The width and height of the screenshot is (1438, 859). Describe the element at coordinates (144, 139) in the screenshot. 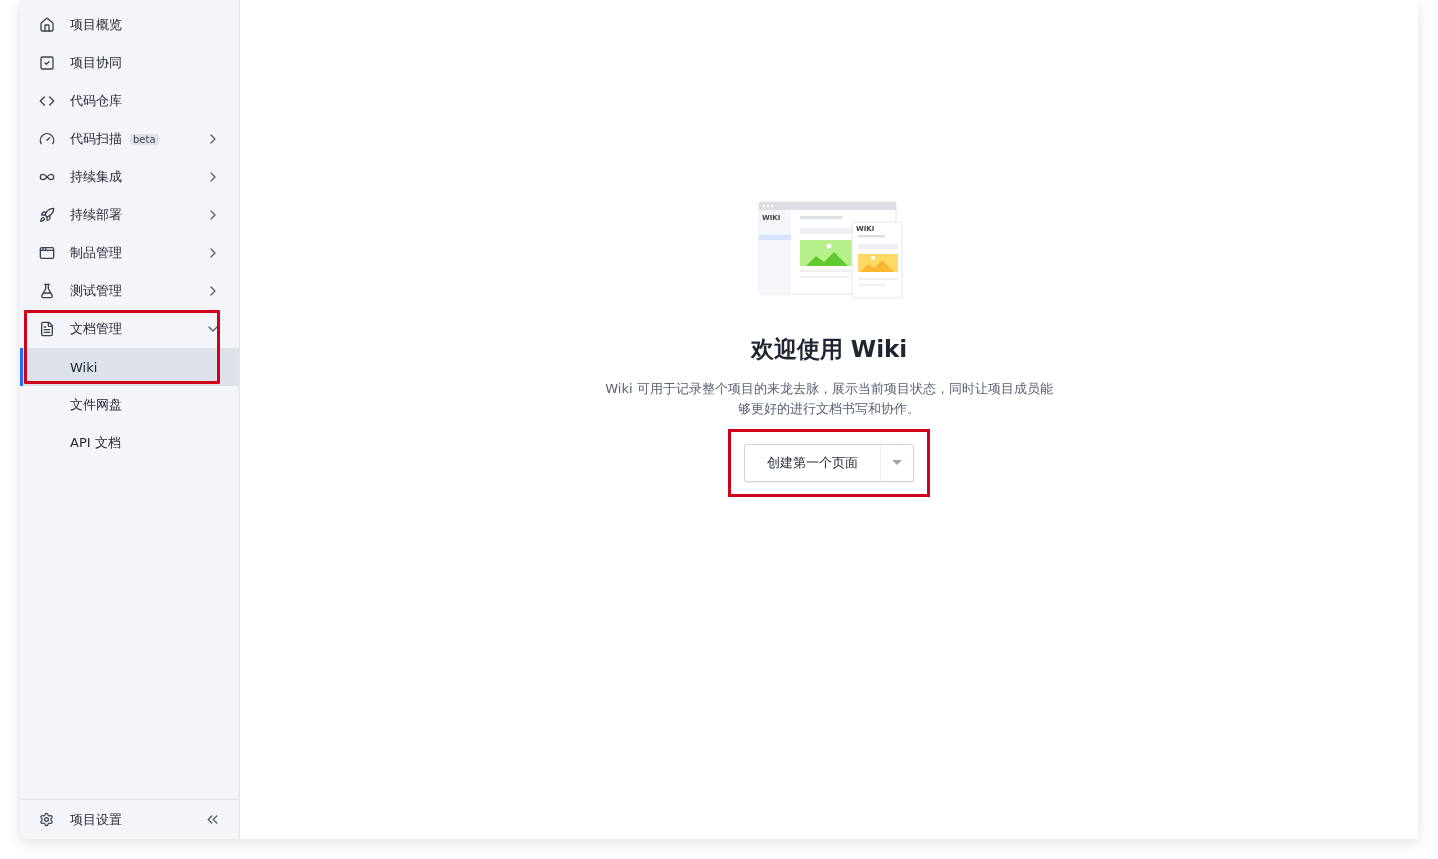

I see `beta-badge: beta` at that location.